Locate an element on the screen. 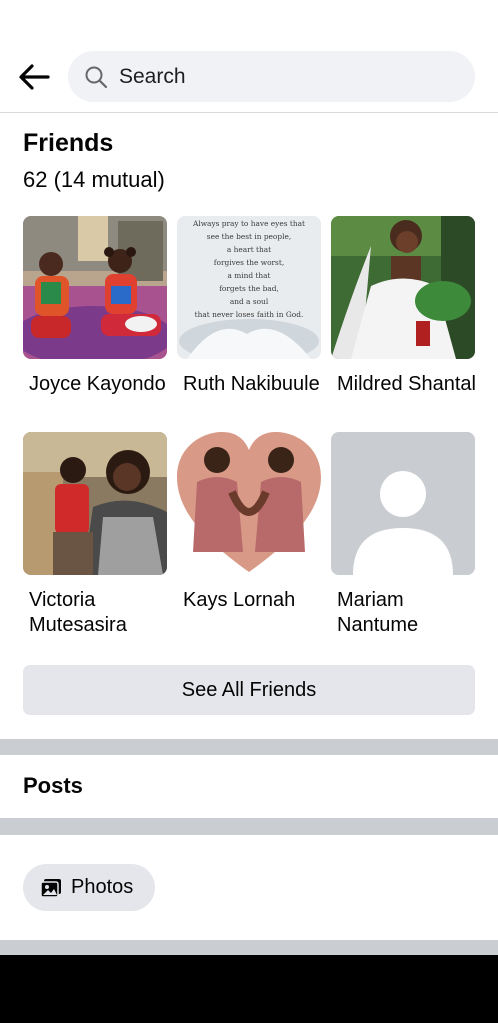 The width and height of the screenshot is (498, 1023). friend-name: Mariam Nantume is located at coordinates (378, 612).